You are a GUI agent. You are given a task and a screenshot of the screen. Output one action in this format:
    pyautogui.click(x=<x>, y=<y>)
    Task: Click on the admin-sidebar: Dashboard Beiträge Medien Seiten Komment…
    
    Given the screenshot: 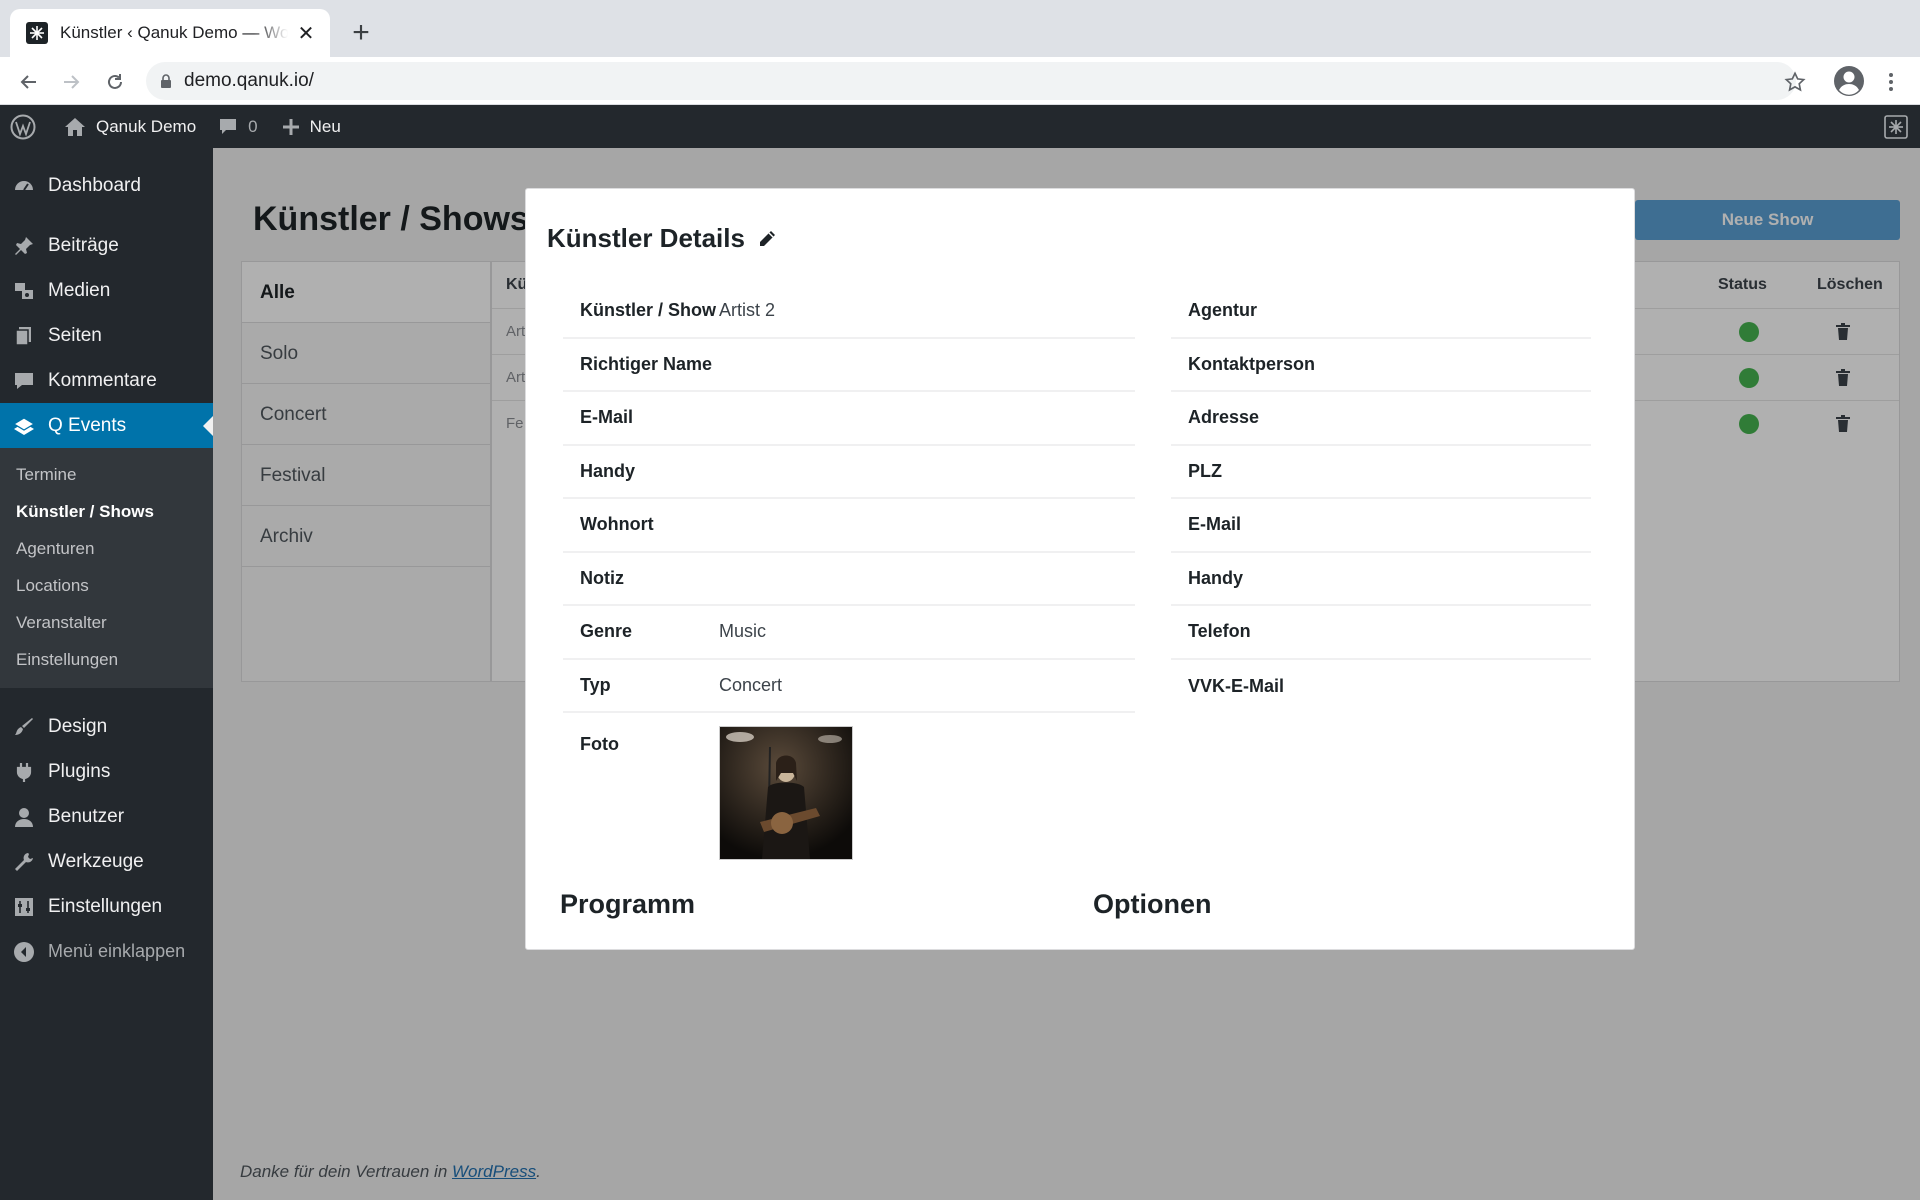 What is the action you would take?
    pyautogui.click(x=106, y=674)
    